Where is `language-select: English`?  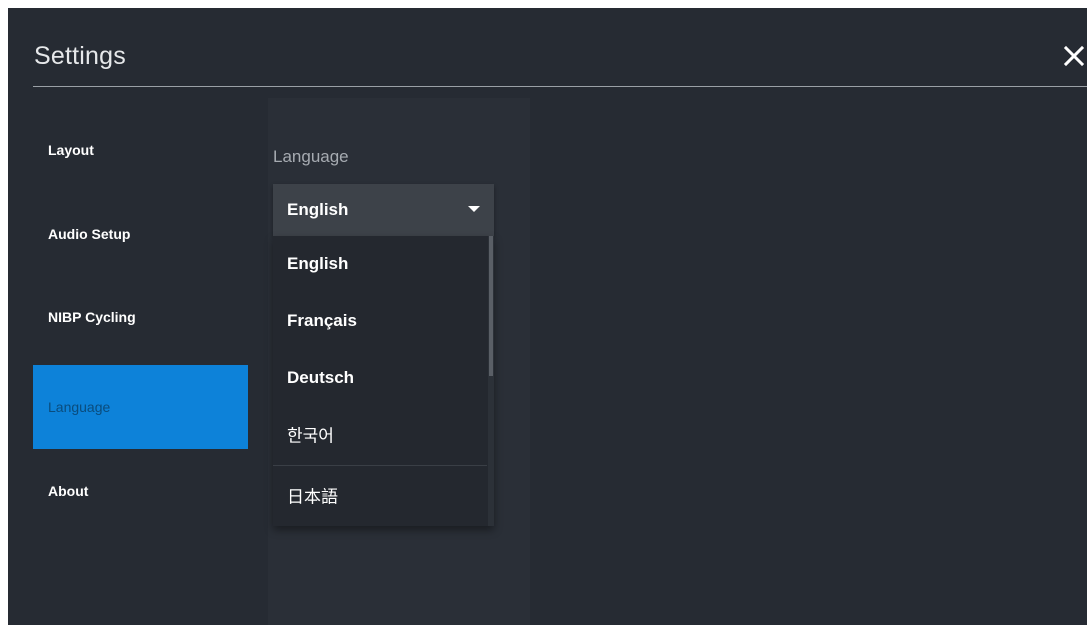 language-select: English is located at coordinates (383, 210).